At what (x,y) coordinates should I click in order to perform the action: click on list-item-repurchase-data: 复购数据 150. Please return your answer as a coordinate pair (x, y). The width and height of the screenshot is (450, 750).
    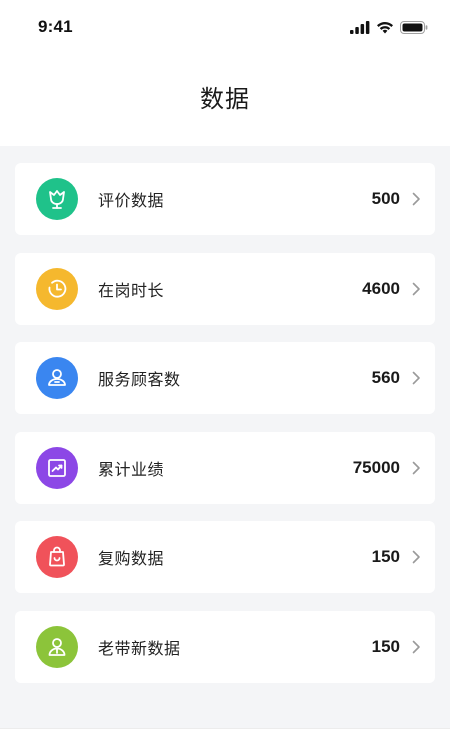
    Looking at the image, I should click on (225, 557).